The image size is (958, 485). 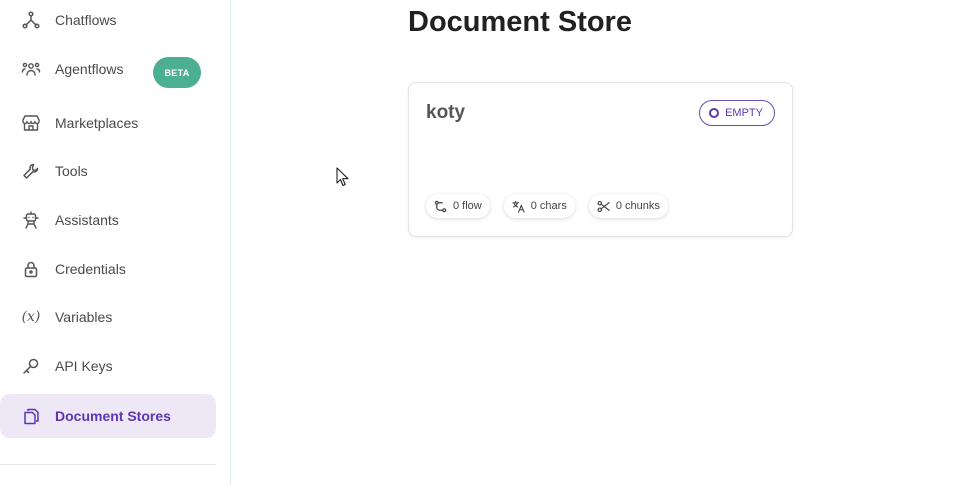 What do you see at coordinates (31, 416) in the screenshot?
I see `document-stores-icon` at bounding box center [31, 416].